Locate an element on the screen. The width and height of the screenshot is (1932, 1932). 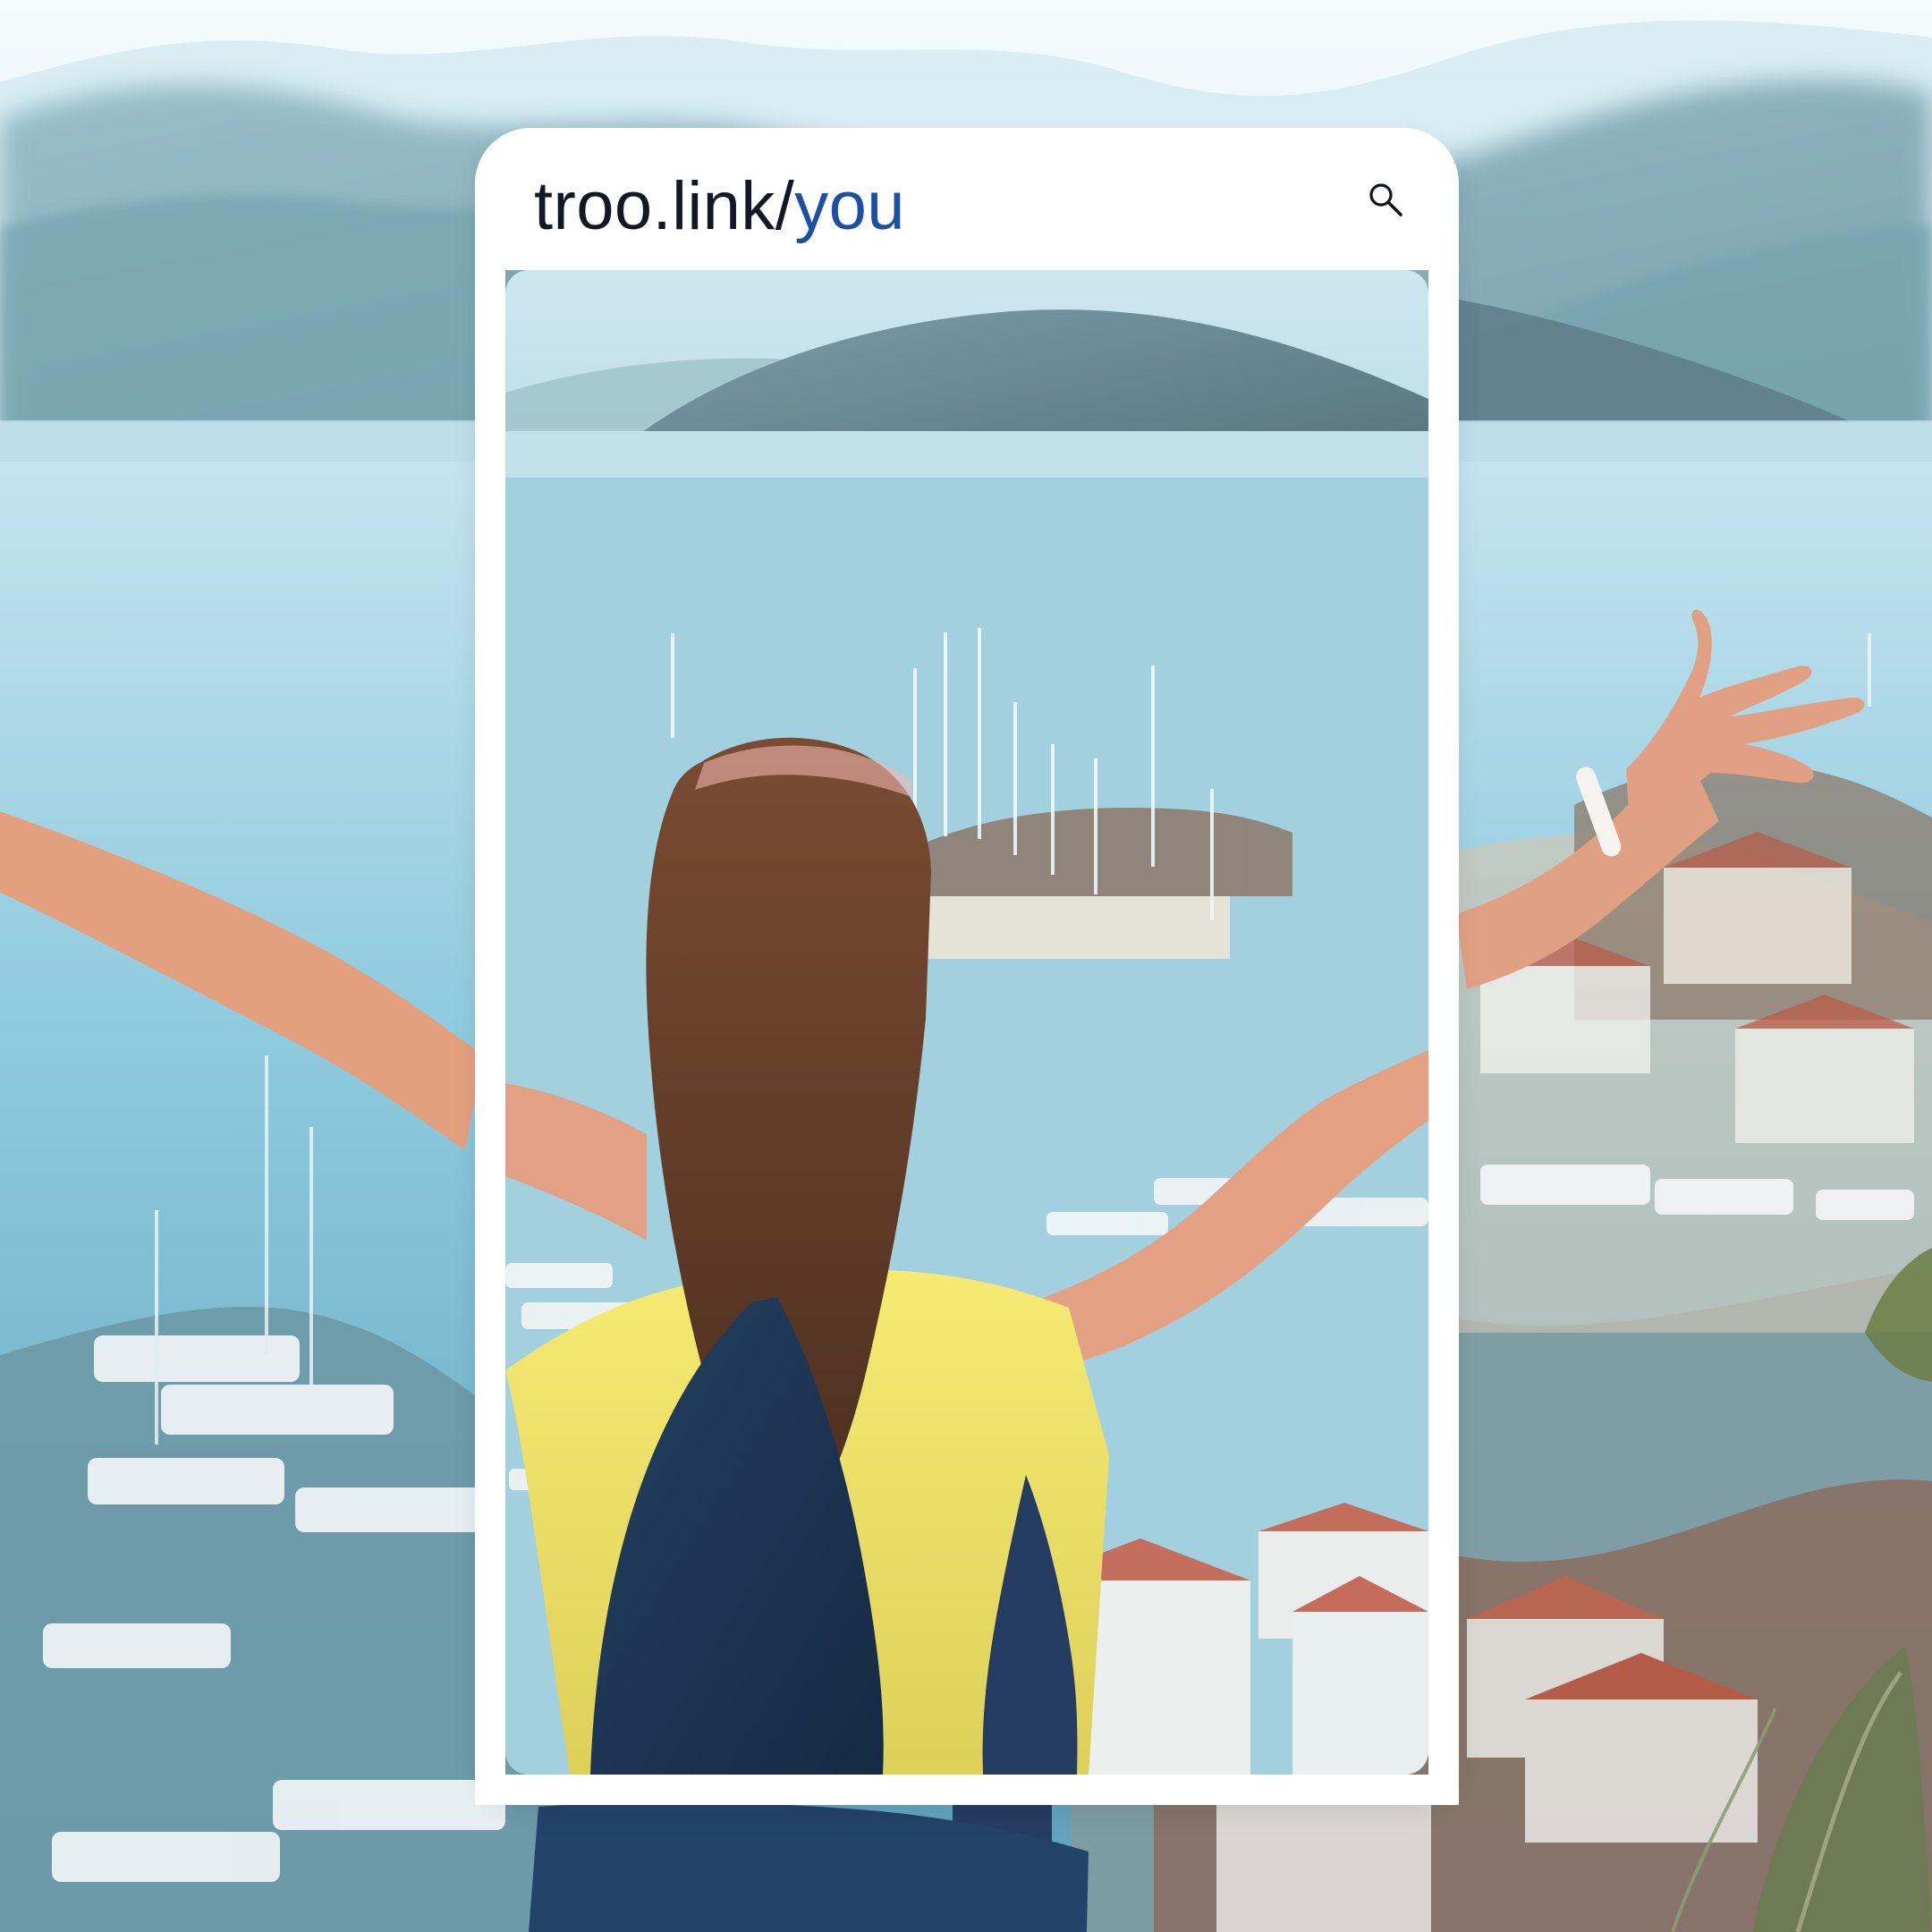
browser-address-bar: troo.link/you is located at coordinates (967, 199).